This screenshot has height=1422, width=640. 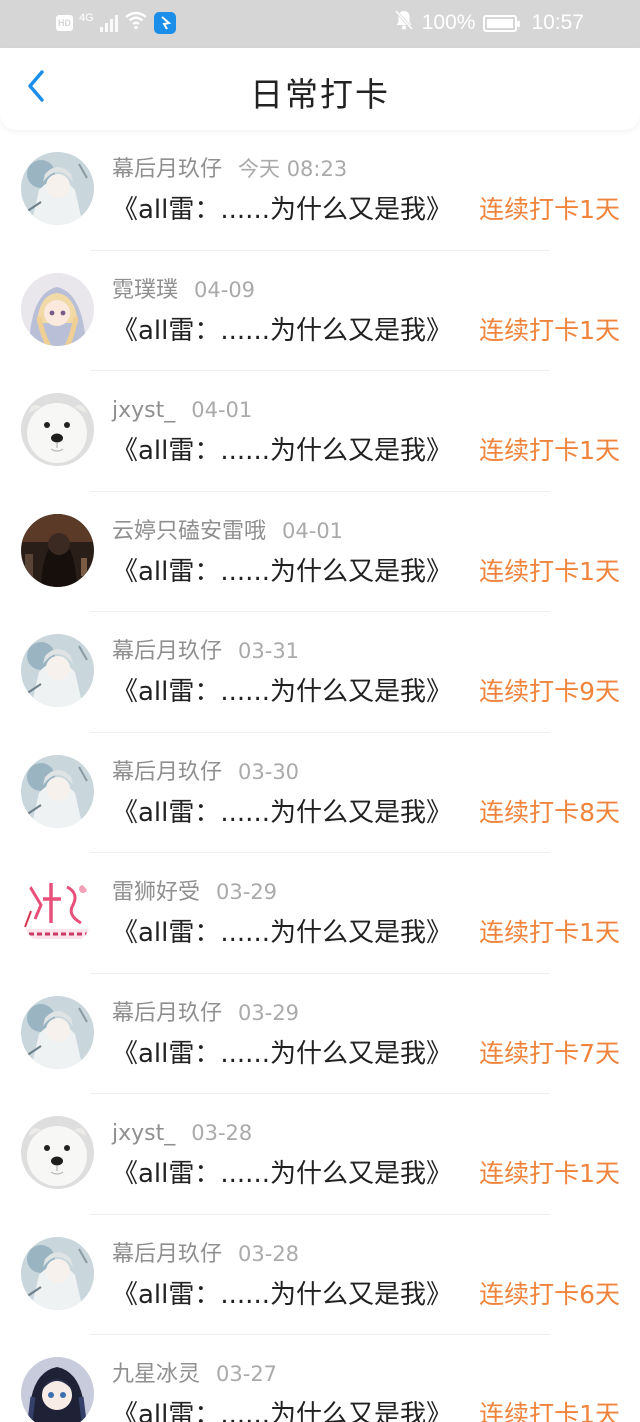 I want to click on checkin-date: 03-30, so click(x=269, y=771).